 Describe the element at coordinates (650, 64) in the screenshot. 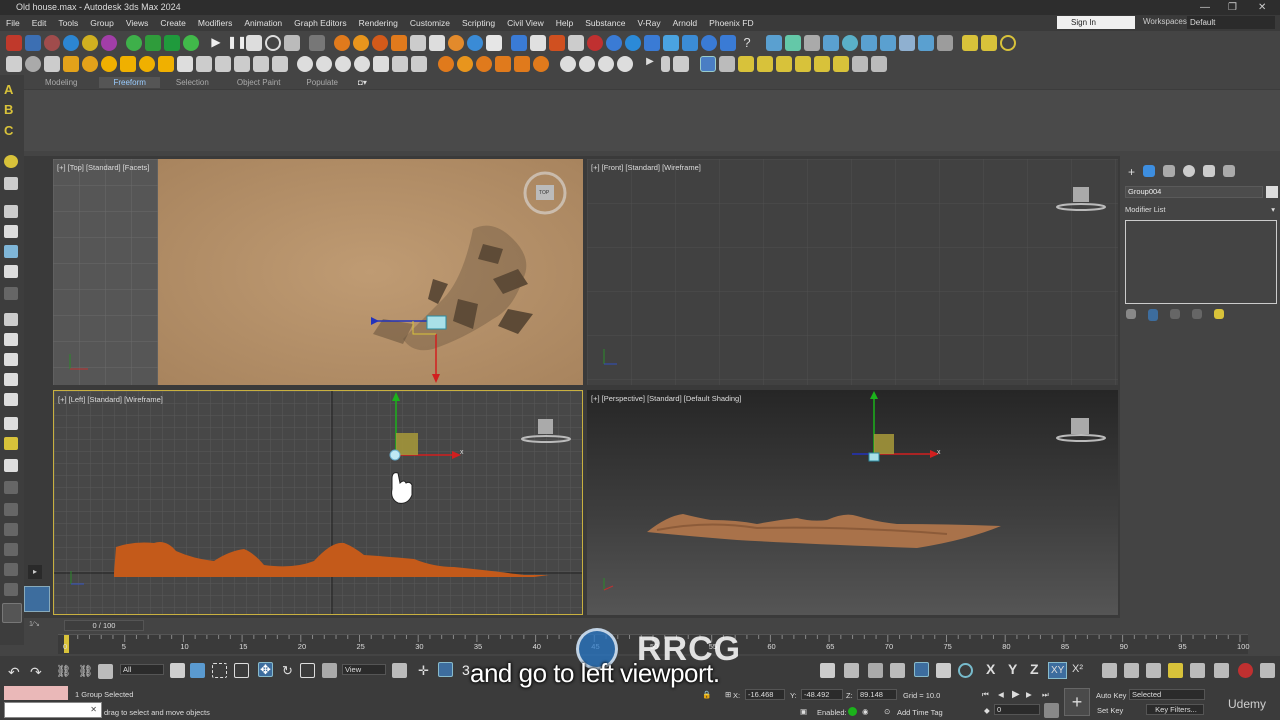

I see `play-small-icon: ▶` at that location.